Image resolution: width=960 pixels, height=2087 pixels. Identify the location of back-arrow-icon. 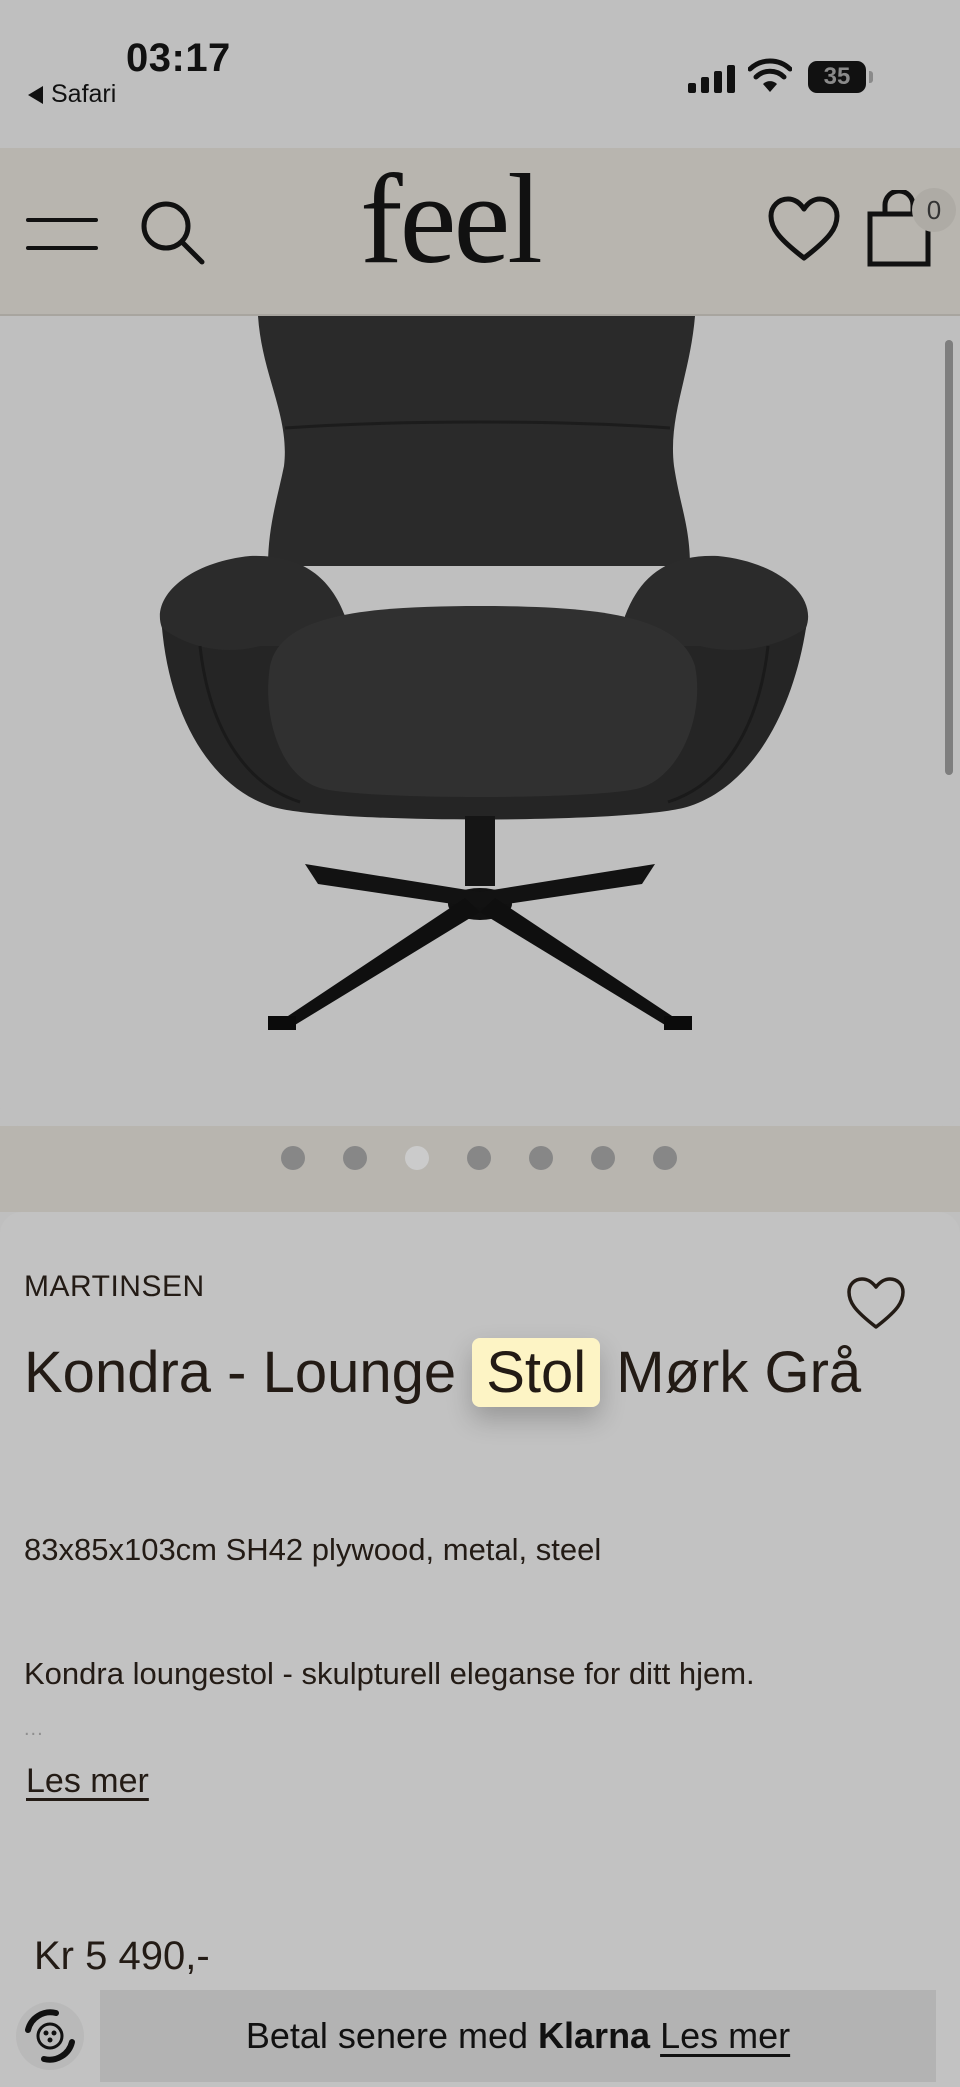
(35, 94).